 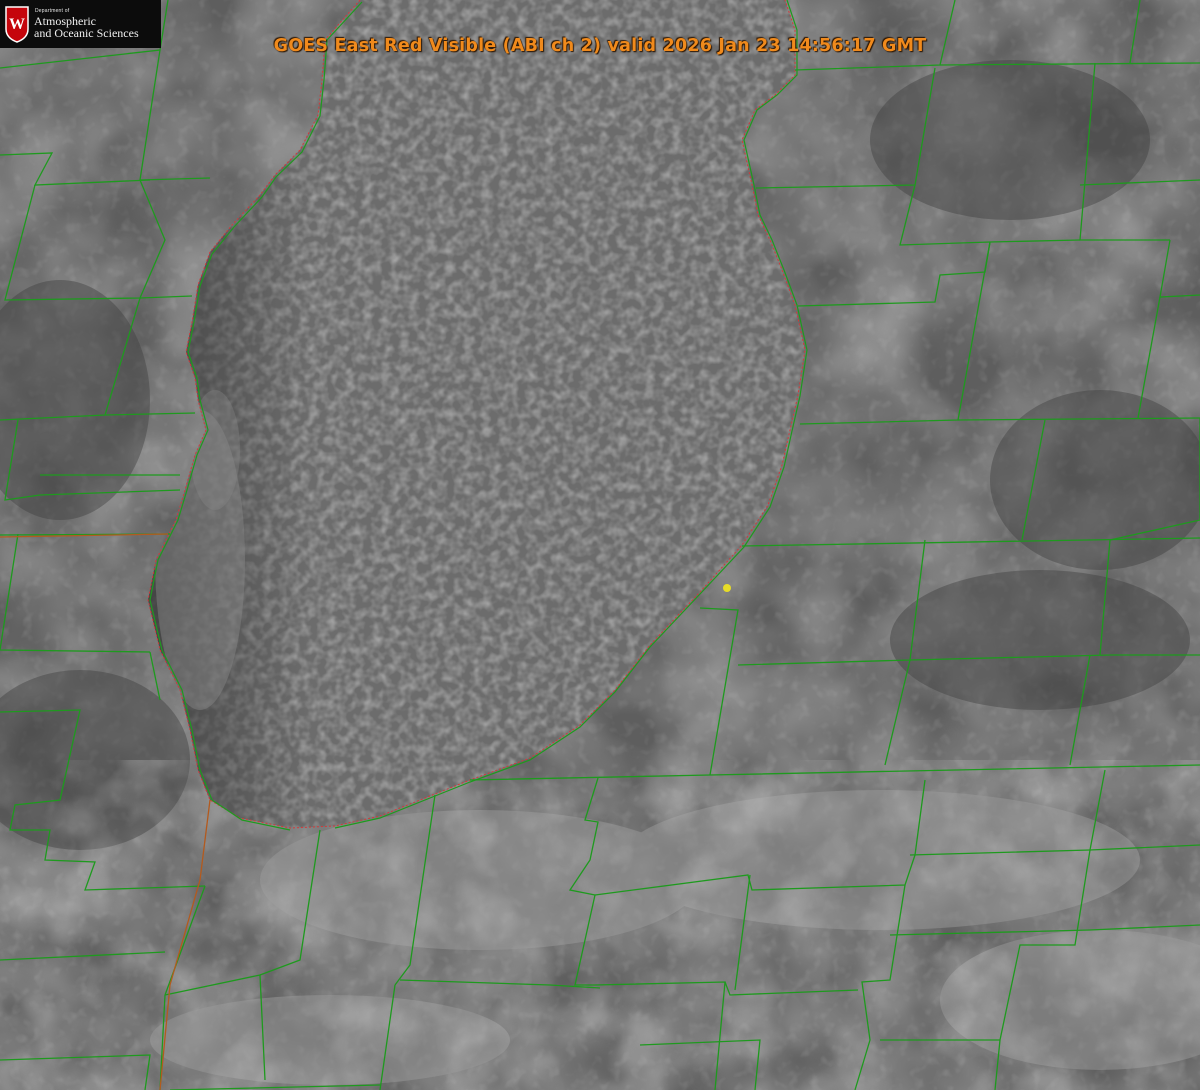 I want to click on svg-text: W, so click(x=17, y=24).